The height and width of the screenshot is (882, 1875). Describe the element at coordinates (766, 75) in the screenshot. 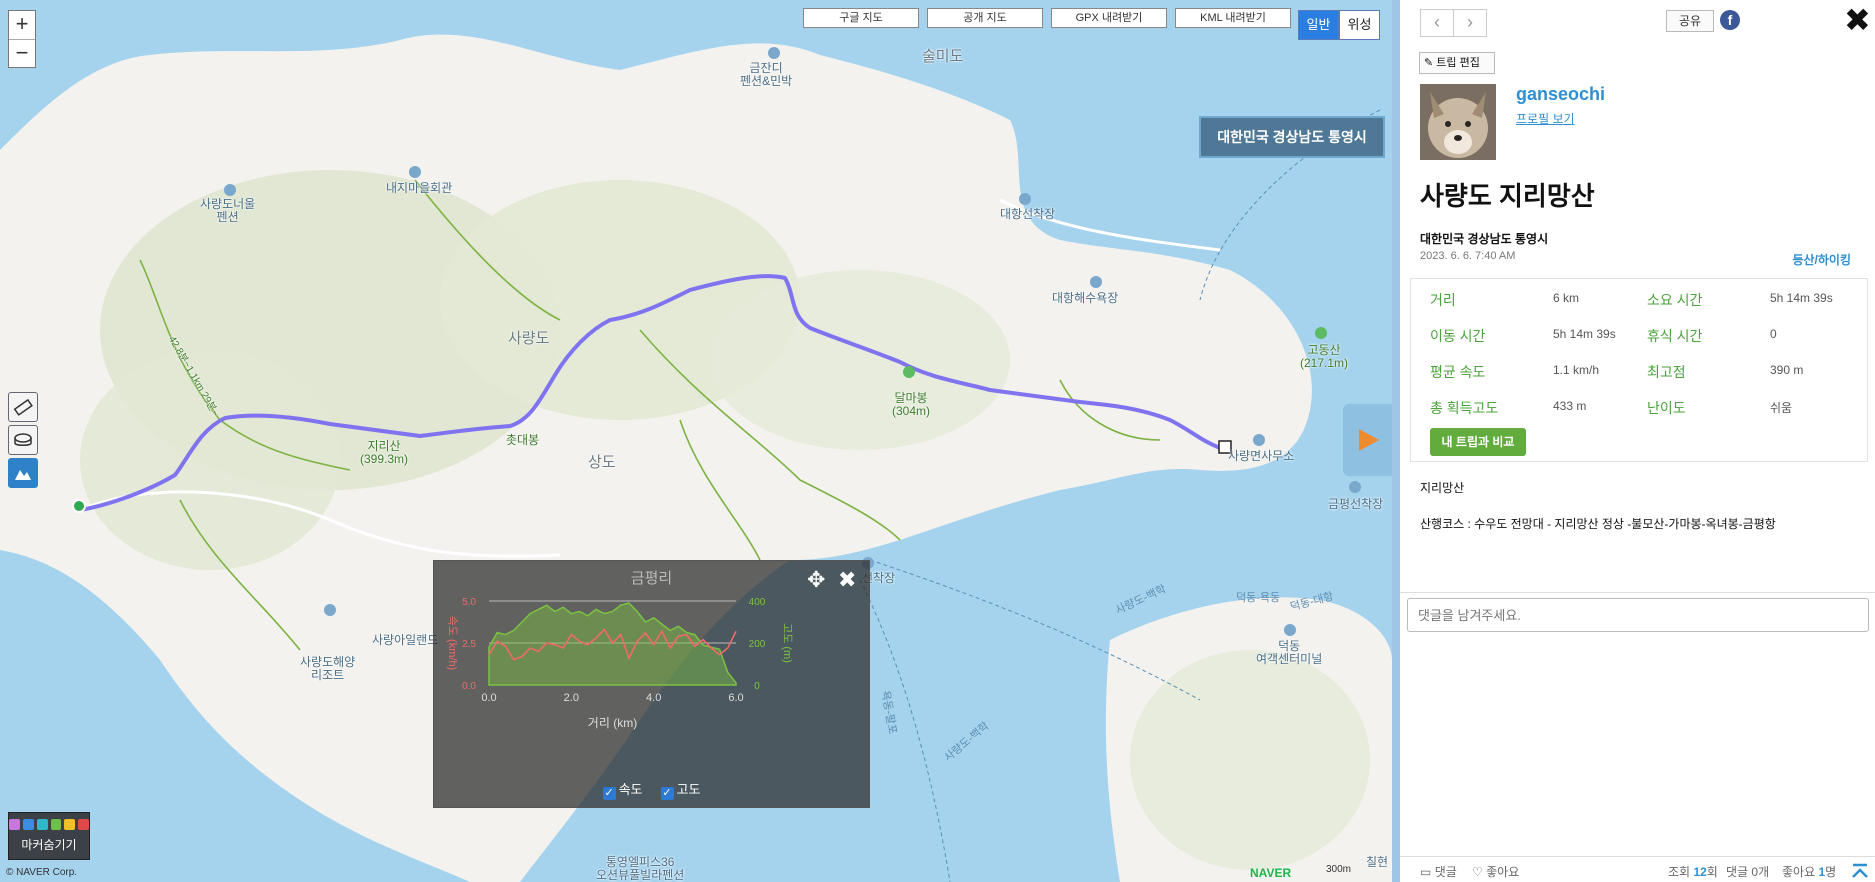

I see `label-geumjandi: 금잔디 펜션&민박` at that location.